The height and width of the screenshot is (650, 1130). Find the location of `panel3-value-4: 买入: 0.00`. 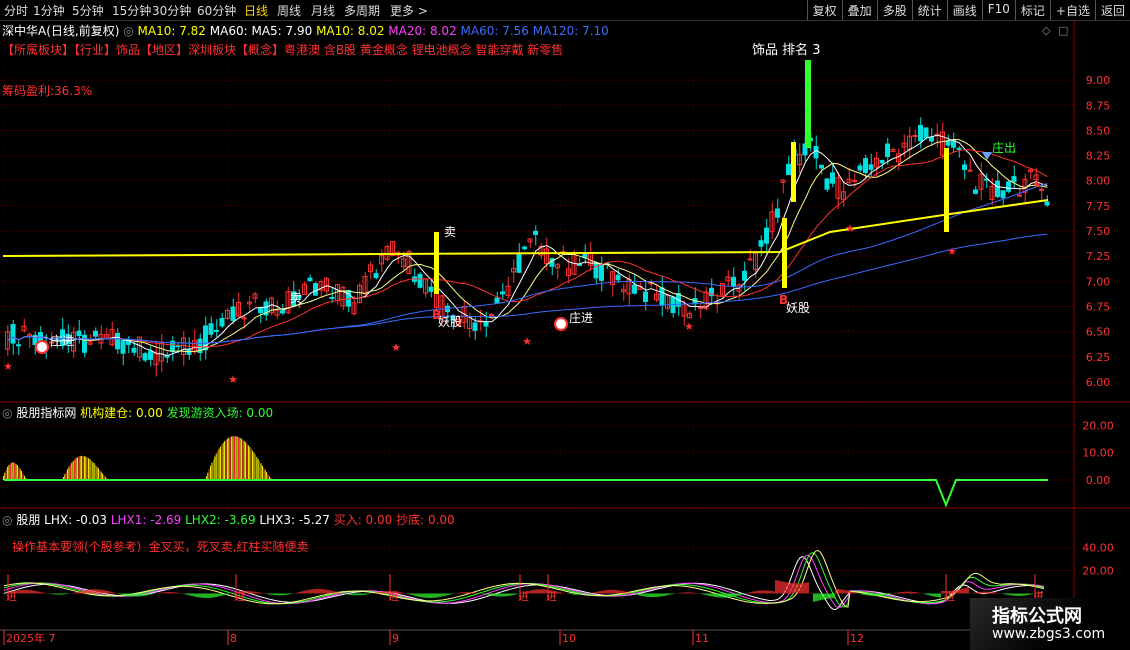

panel3-value-4: 买入: 0.00 is located at coordinates (365, 520).